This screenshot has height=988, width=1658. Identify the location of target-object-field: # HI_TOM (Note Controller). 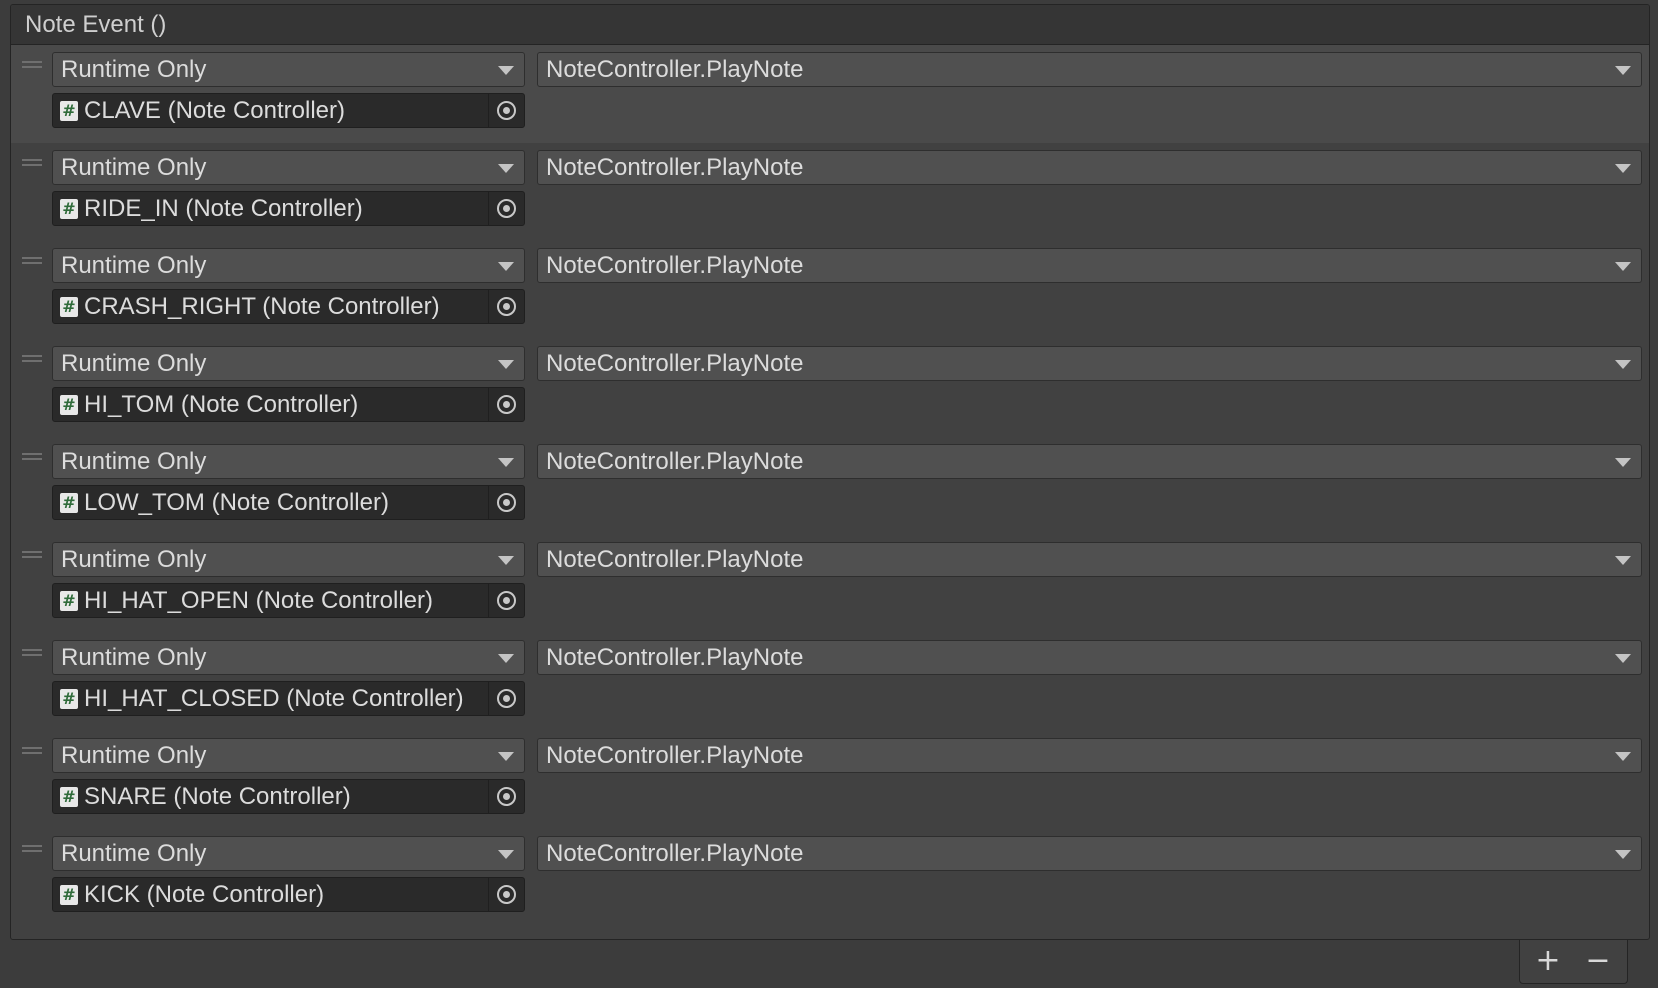
(288, 404).